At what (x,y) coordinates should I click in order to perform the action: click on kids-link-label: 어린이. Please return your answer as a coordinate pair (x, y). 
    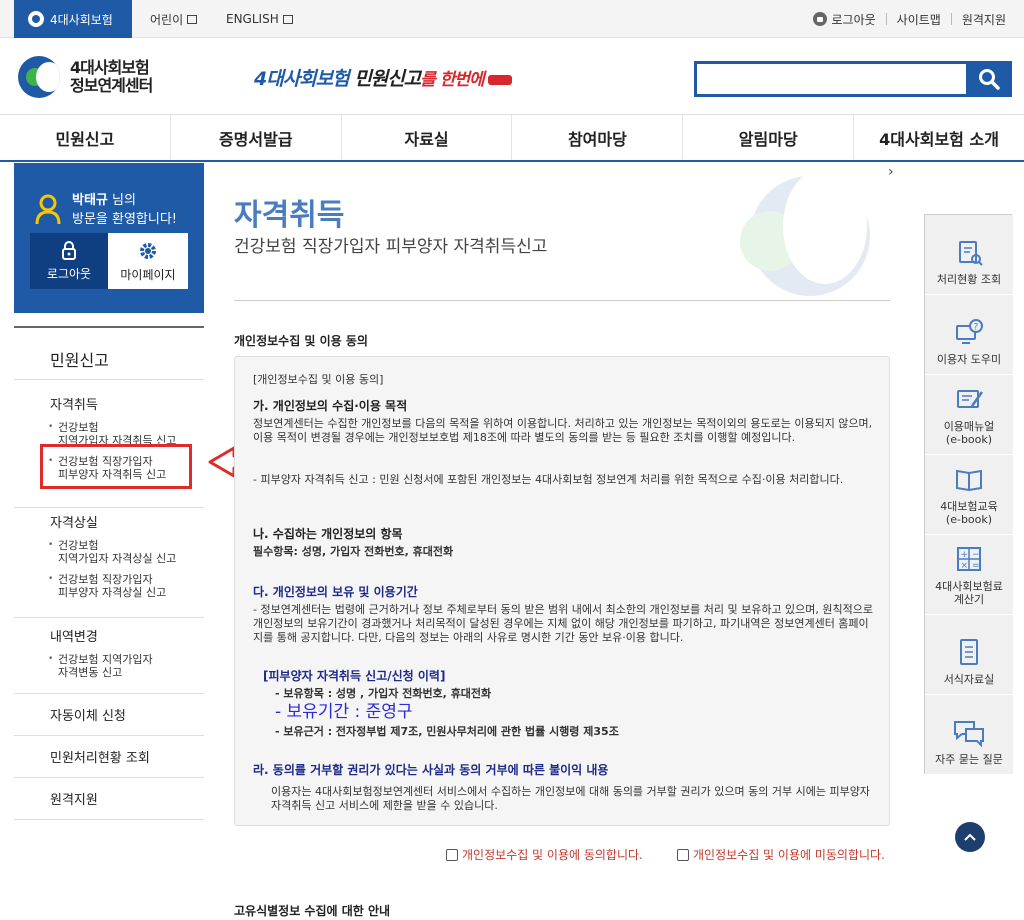
    Looking at the image, I should click on (167, 19).